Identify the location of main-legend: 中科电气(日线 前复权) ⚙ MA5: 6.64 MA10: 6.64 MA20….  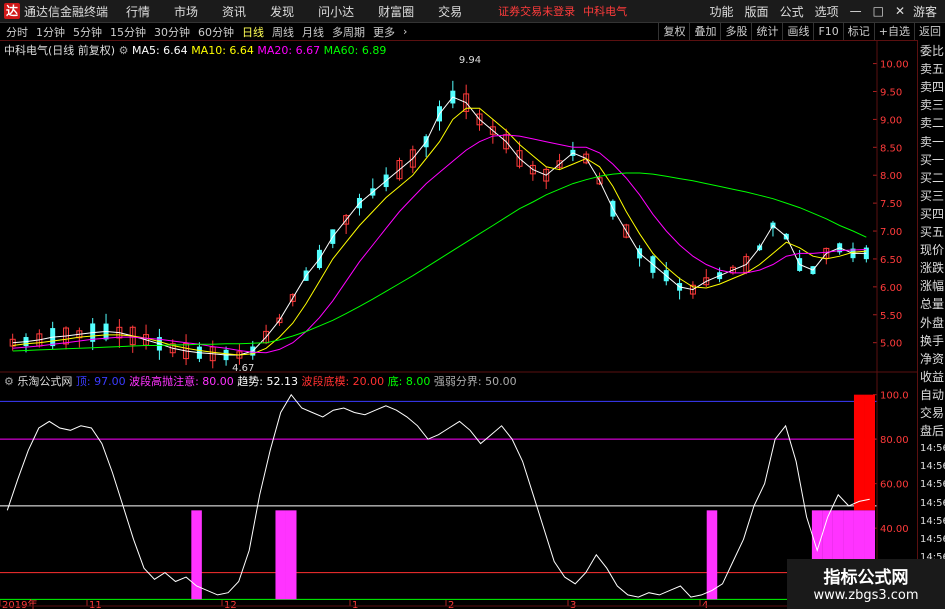
(195, 49).